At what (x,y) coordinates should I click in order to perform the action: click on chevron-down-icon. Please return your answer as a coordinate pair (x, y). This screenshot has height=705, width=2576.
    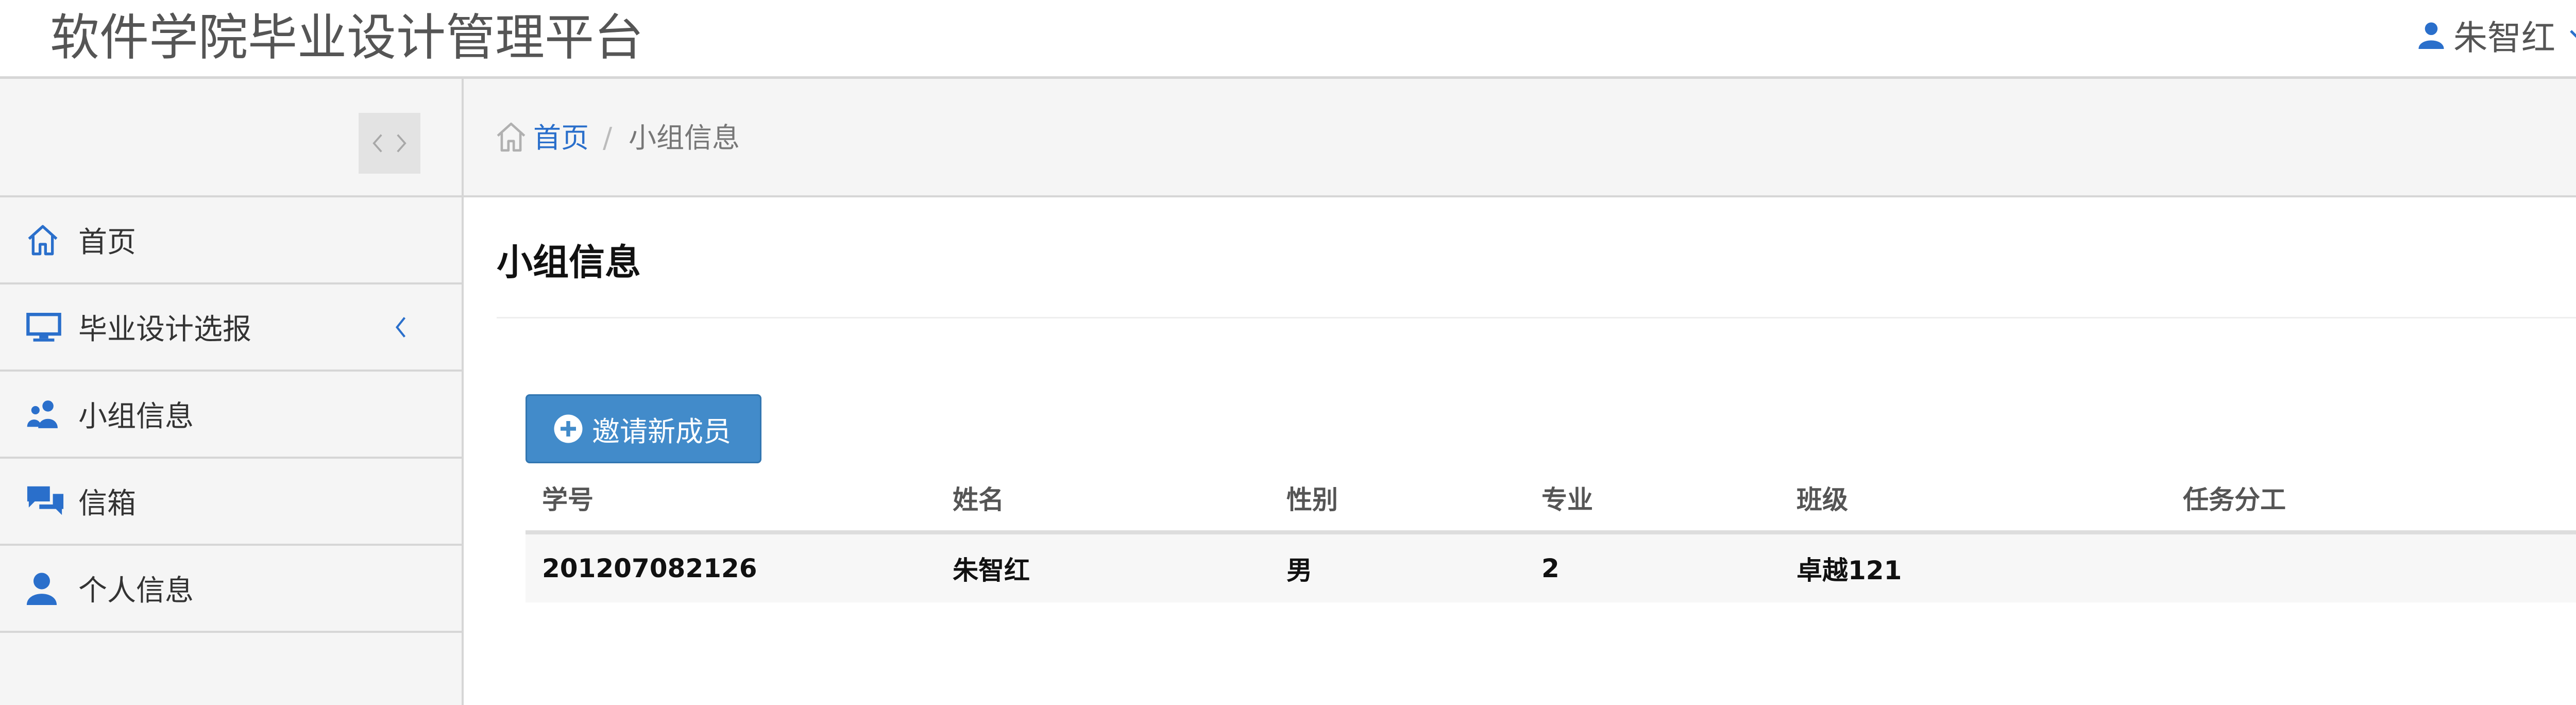
    Looking at the image, I should click on (2570, 35).